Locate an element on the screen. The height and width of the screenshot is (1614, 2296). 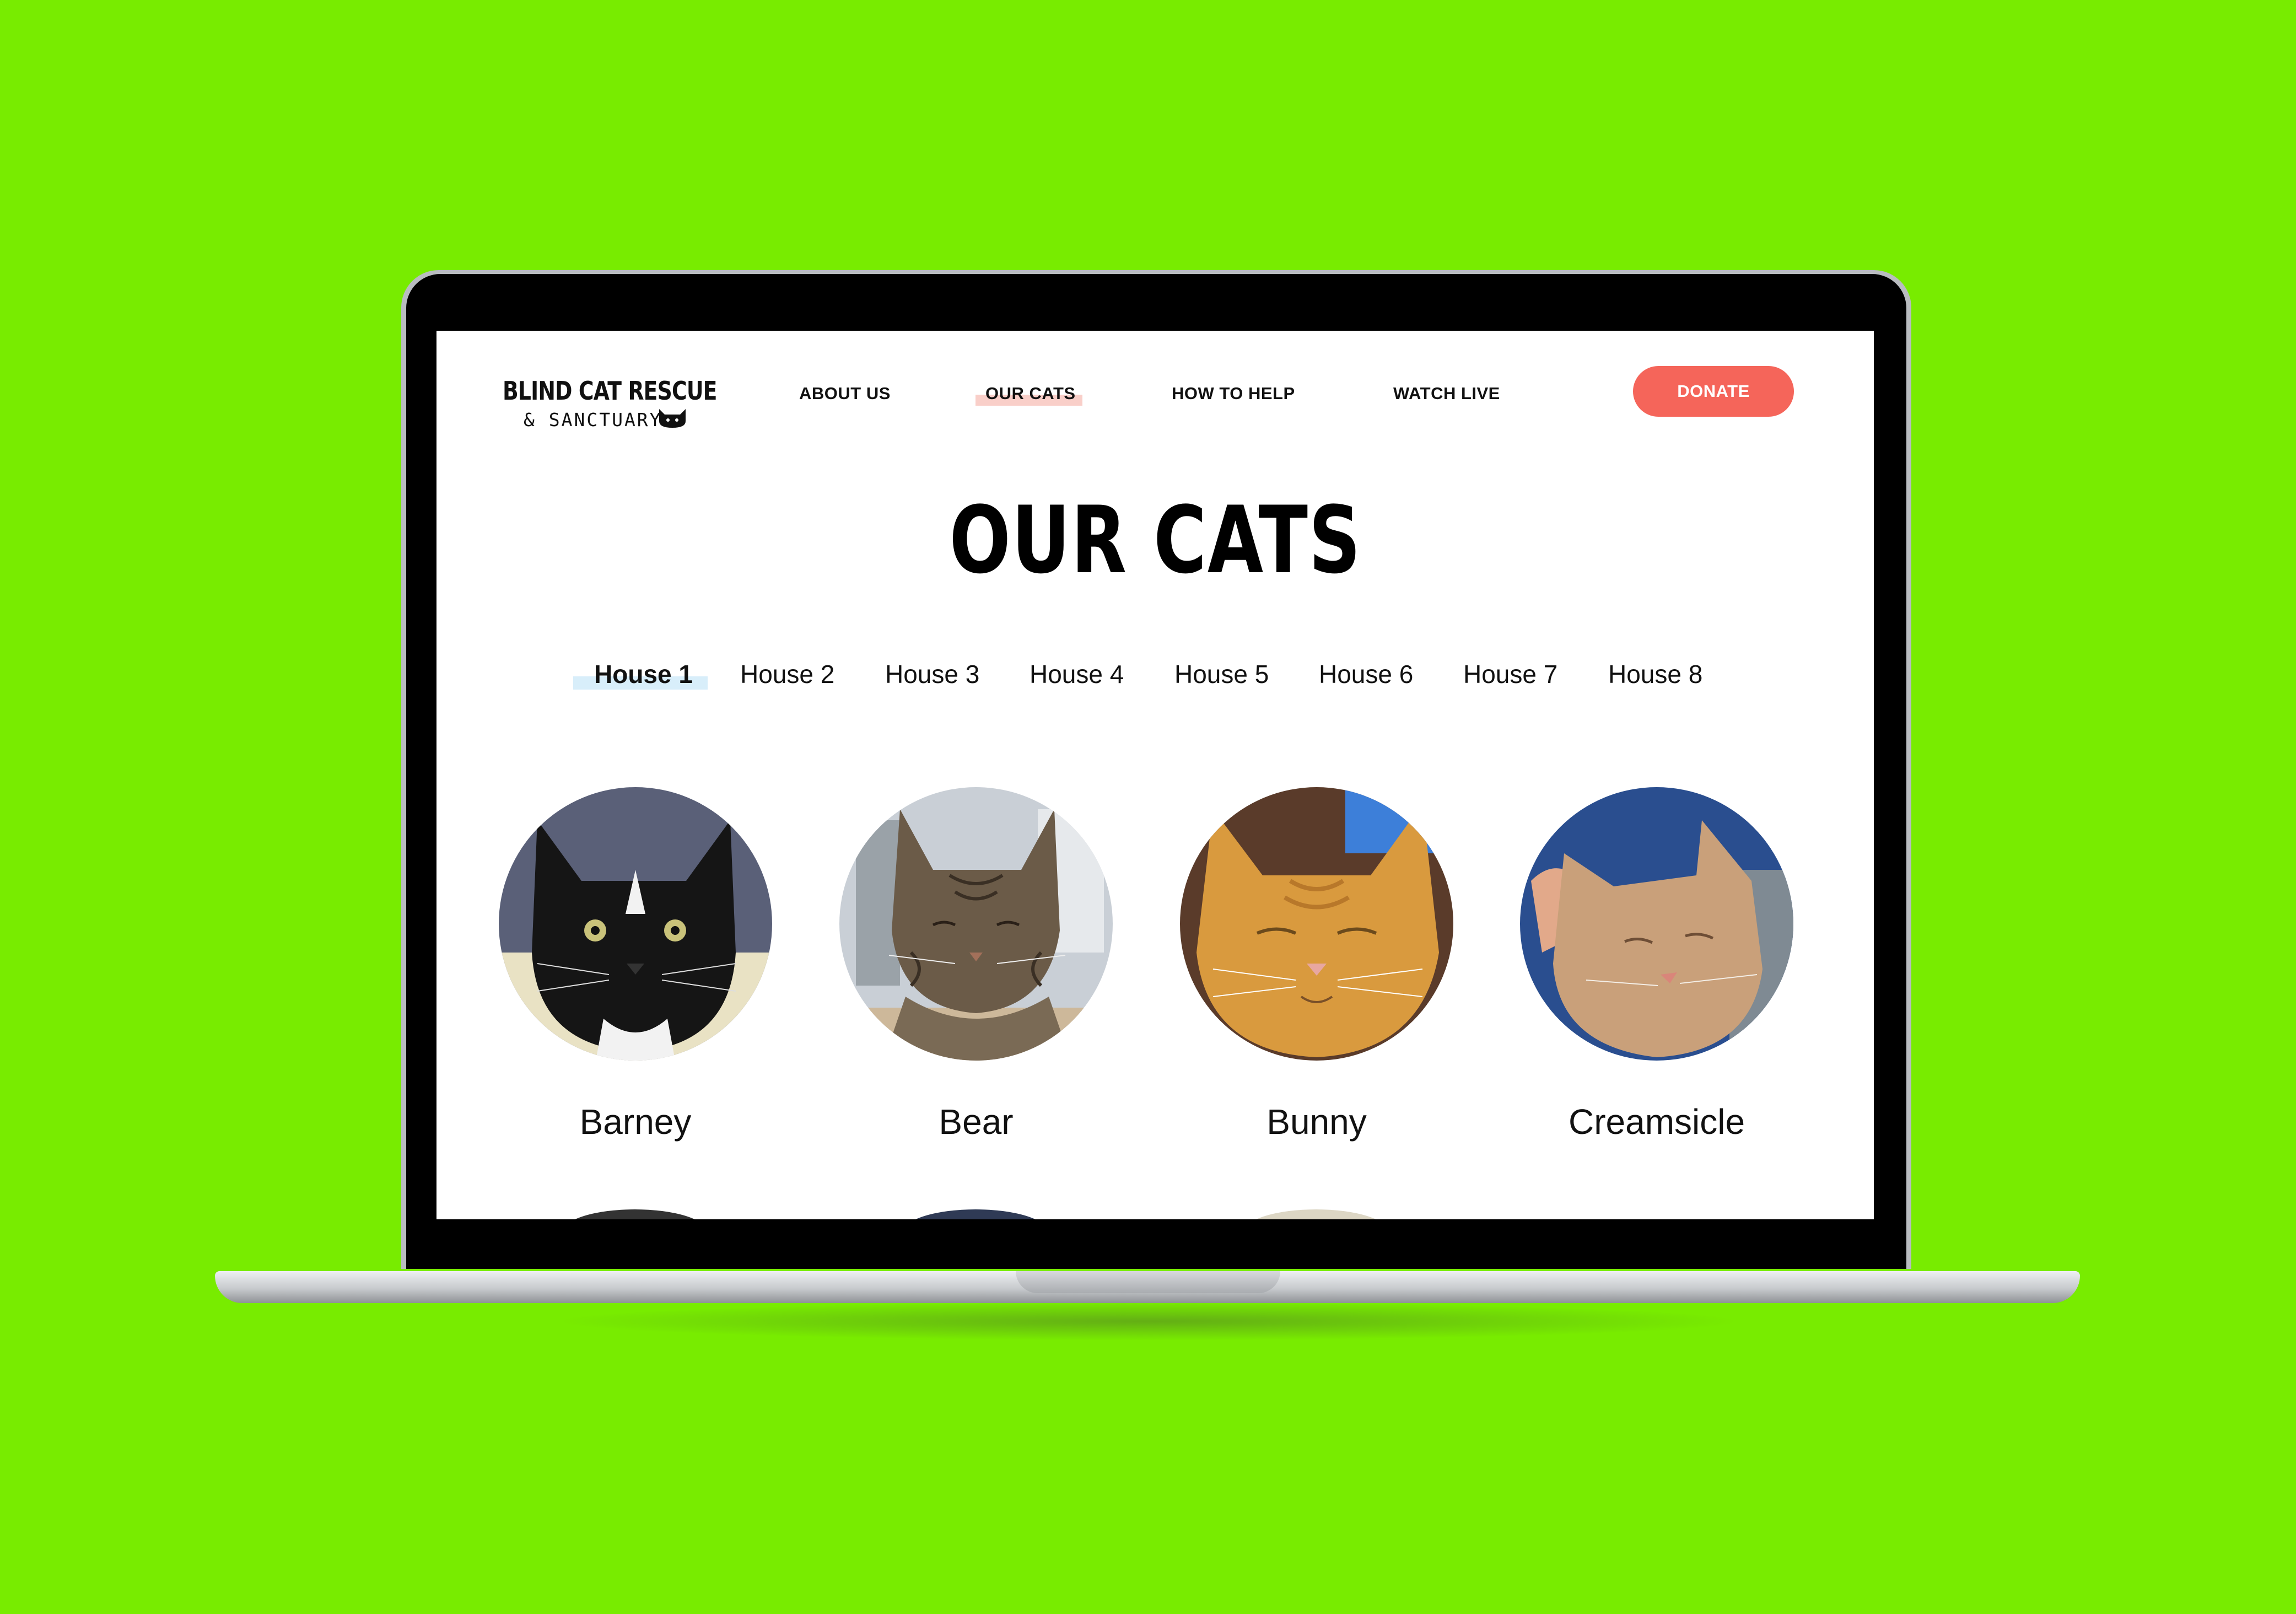
tab-house-4: House 4 is located at coordinates (1077, 674).